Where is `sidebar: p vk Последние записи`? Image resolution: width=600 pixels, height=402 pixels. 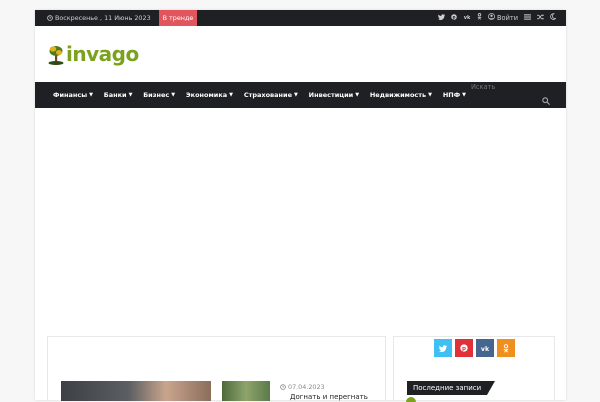
sidebar: p vk Последние записи is located at coordinates (474, 369).